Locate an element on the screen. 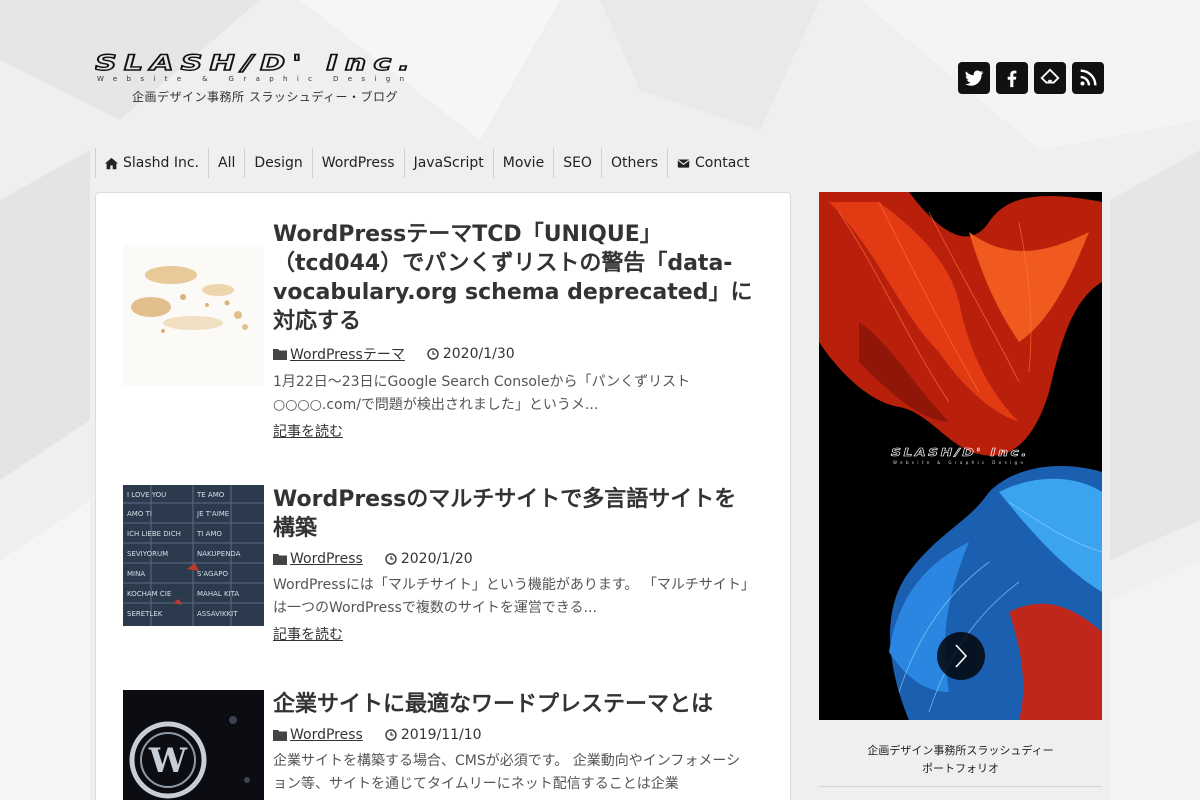 The height and width of the screenshot is (800, 1200). nav-item-contact: Contact is located at coordinates (712, 163).